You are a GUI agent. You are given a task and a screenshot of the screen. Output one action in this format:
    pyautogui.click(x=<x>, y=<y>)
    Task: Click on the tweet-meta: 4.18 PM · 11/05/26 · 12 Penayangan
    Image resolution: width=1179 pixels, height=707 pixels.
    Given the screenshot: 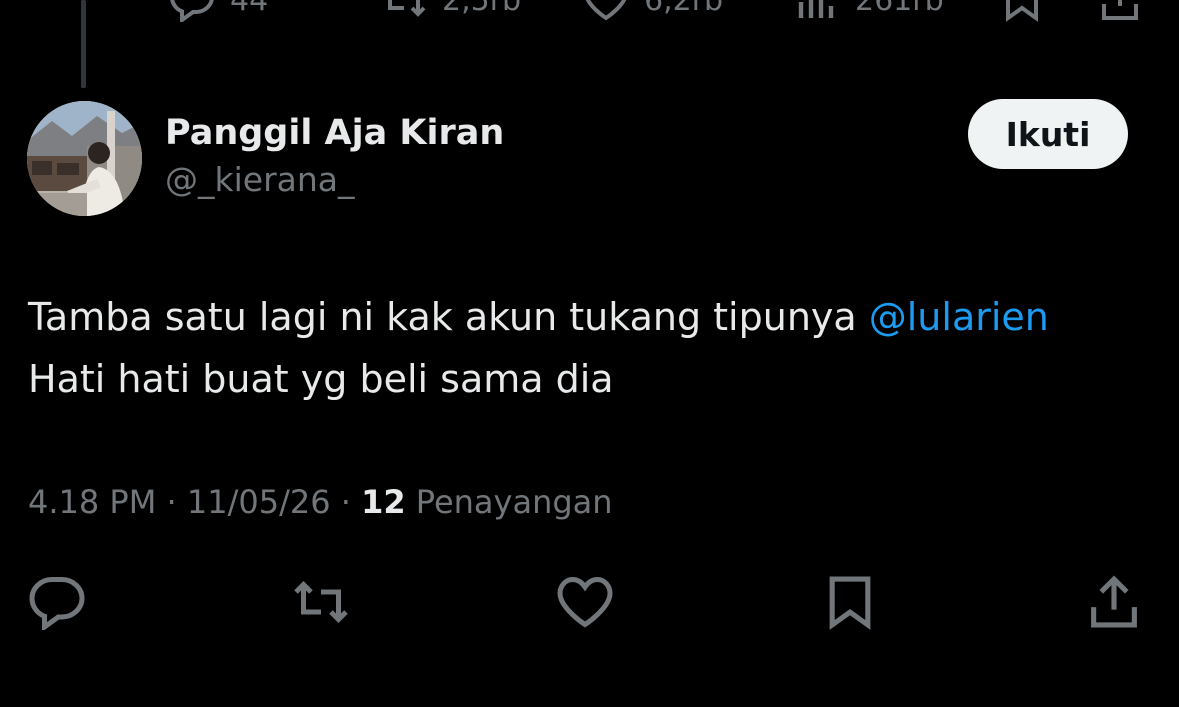 What is the action you would take?
    pyautogui.click(x=320, y=502)
    